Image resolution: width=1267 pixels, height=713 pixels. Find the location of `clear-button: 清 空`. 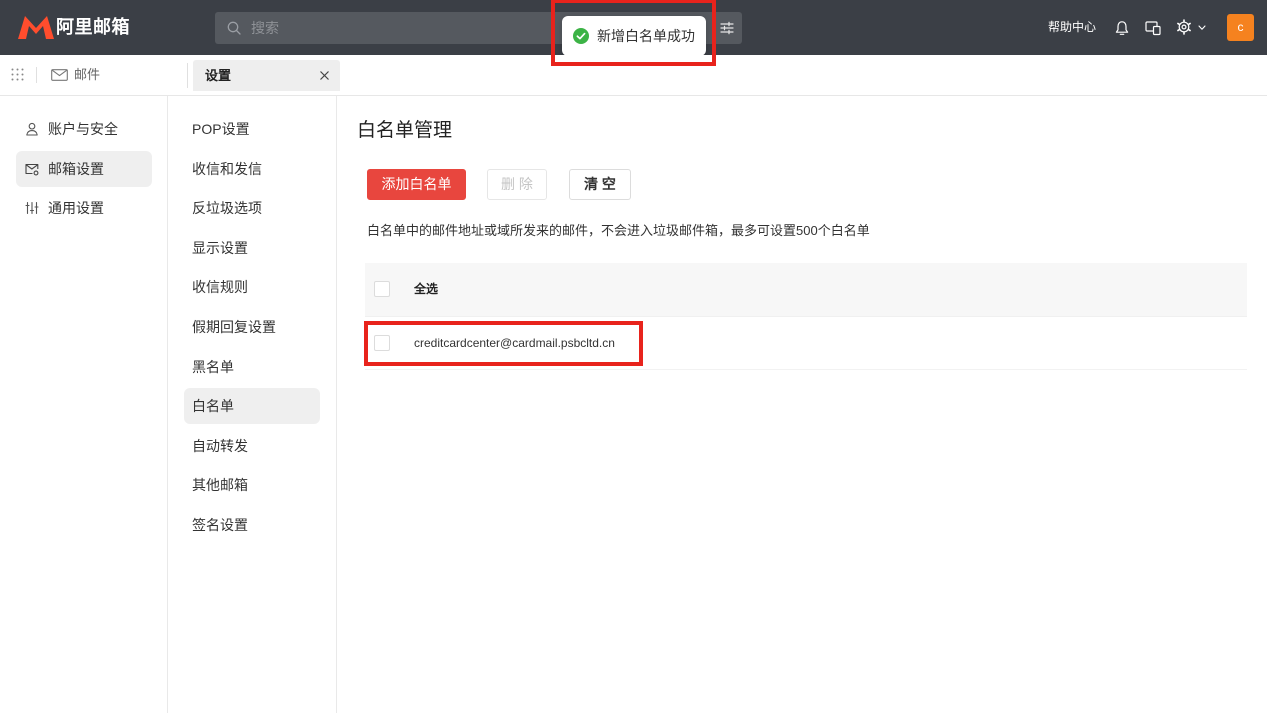

clear-button: 清 空 is located at coordinates (600, 184).